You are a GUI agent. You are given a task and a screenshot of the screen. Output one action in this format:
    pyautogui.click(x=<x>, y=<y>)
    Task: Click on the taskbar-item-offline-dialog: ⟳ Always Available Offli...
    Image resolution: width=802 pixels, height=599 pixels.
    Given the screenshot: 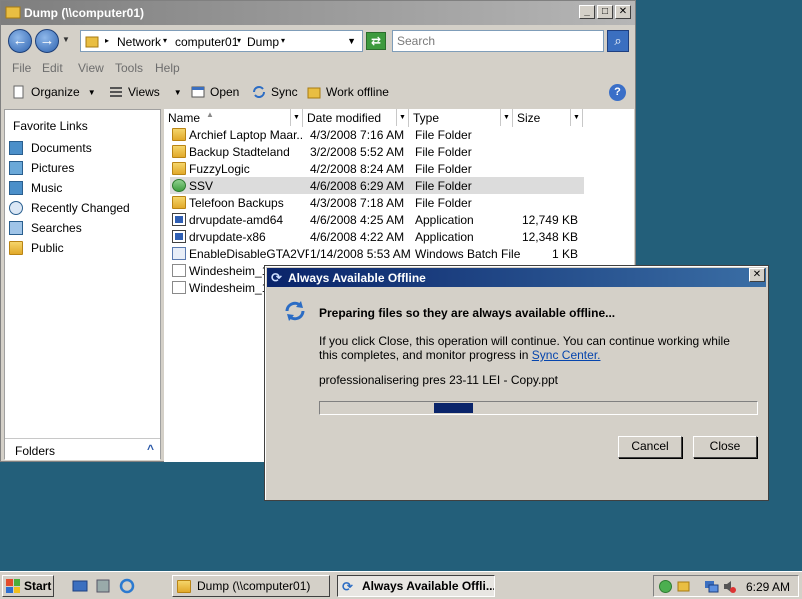 What is the action you would take?
    pyautogui.click(x=416, y=586)
    